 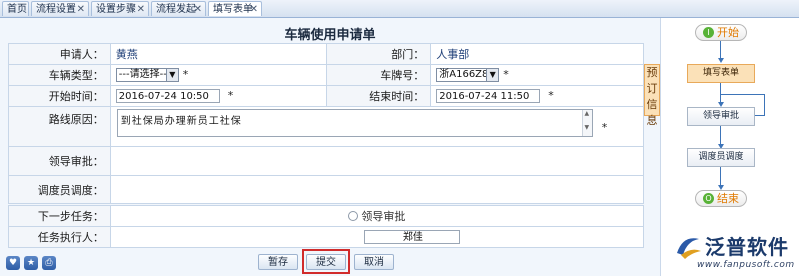 What do you see at coordinates (708, 32) in the screenshot?
I see `start-icon: I` at bounding box center [708, 32].